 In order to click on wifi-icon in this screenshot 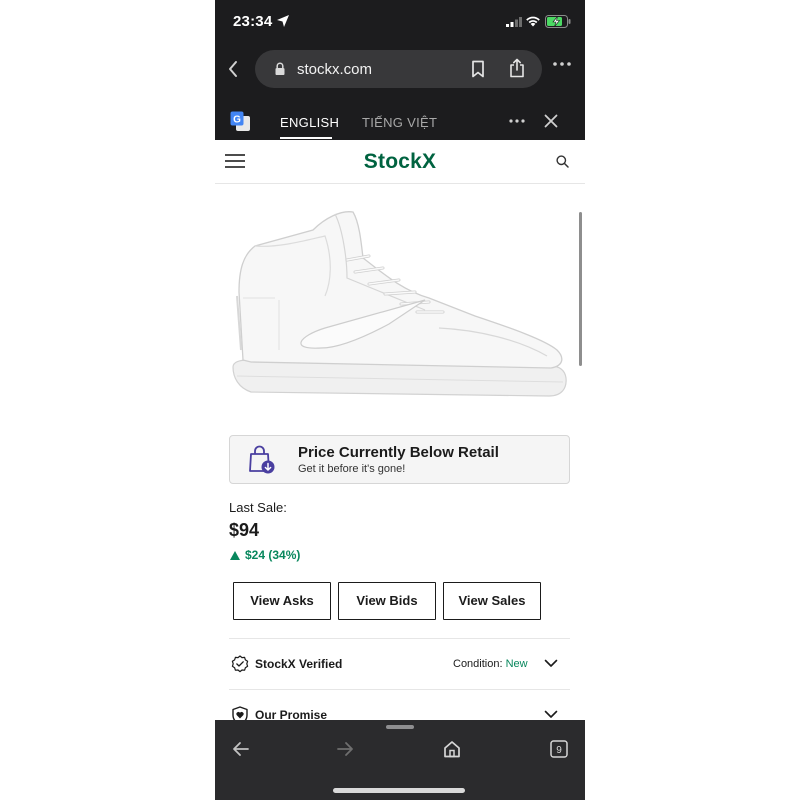, I will do `click(533, 21)`.